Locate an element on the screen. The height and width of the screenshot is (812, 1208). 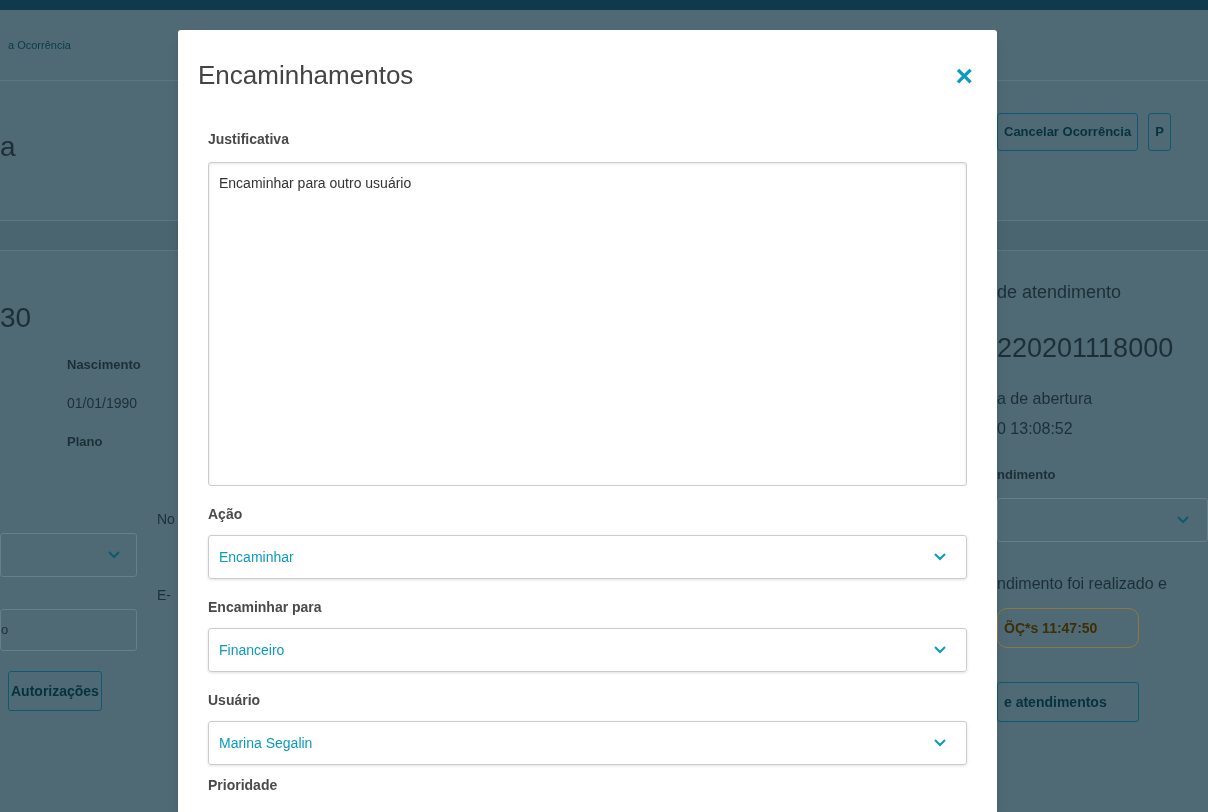
protocol-number: 220201118000 is located at coordinates (1086, 348).